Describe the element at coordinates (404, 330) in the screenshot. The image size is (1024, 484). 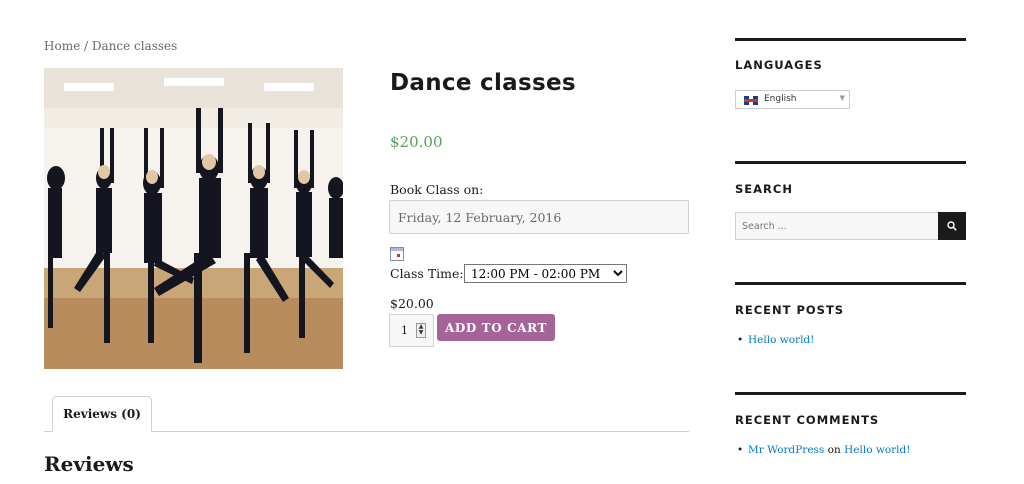
I see `quantity-value: 1` at that location.